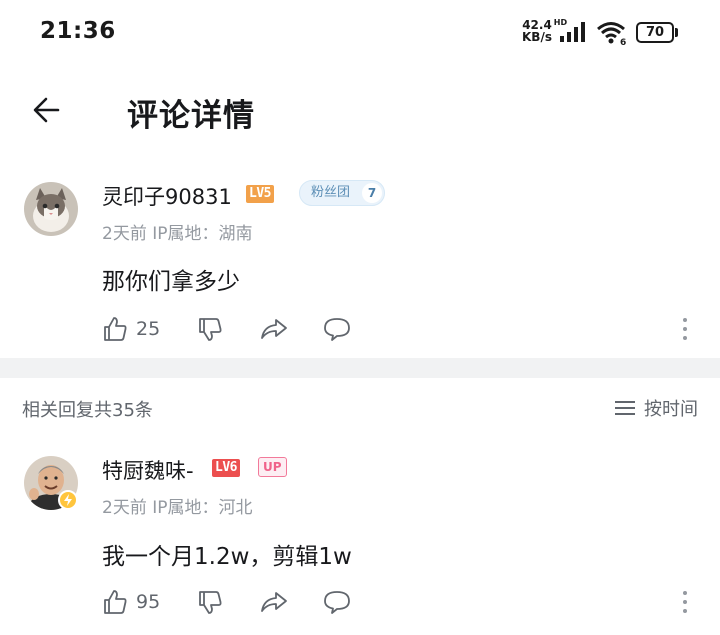 The image size is (720, 635). Describe the element at coordinates (537, 37) in the screenshot. I see `net-speed-unit: KB/s` at that location.